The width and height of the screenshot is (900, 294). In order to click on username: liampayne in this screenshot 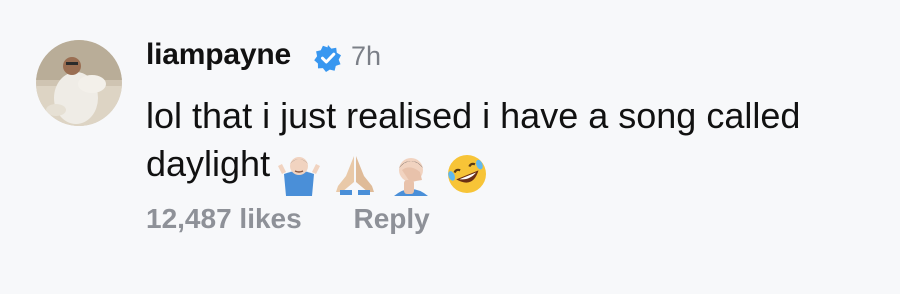, I will do `click(218, 55)`.